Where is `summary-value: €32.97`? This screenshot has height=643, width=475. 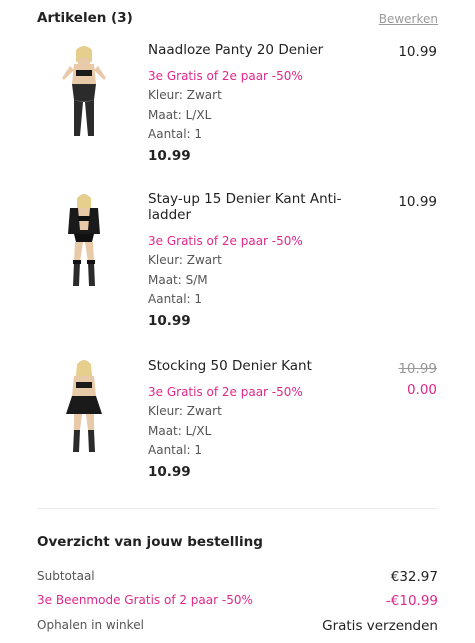 summary-value: €32.97 is located at coordinates (414, 577).